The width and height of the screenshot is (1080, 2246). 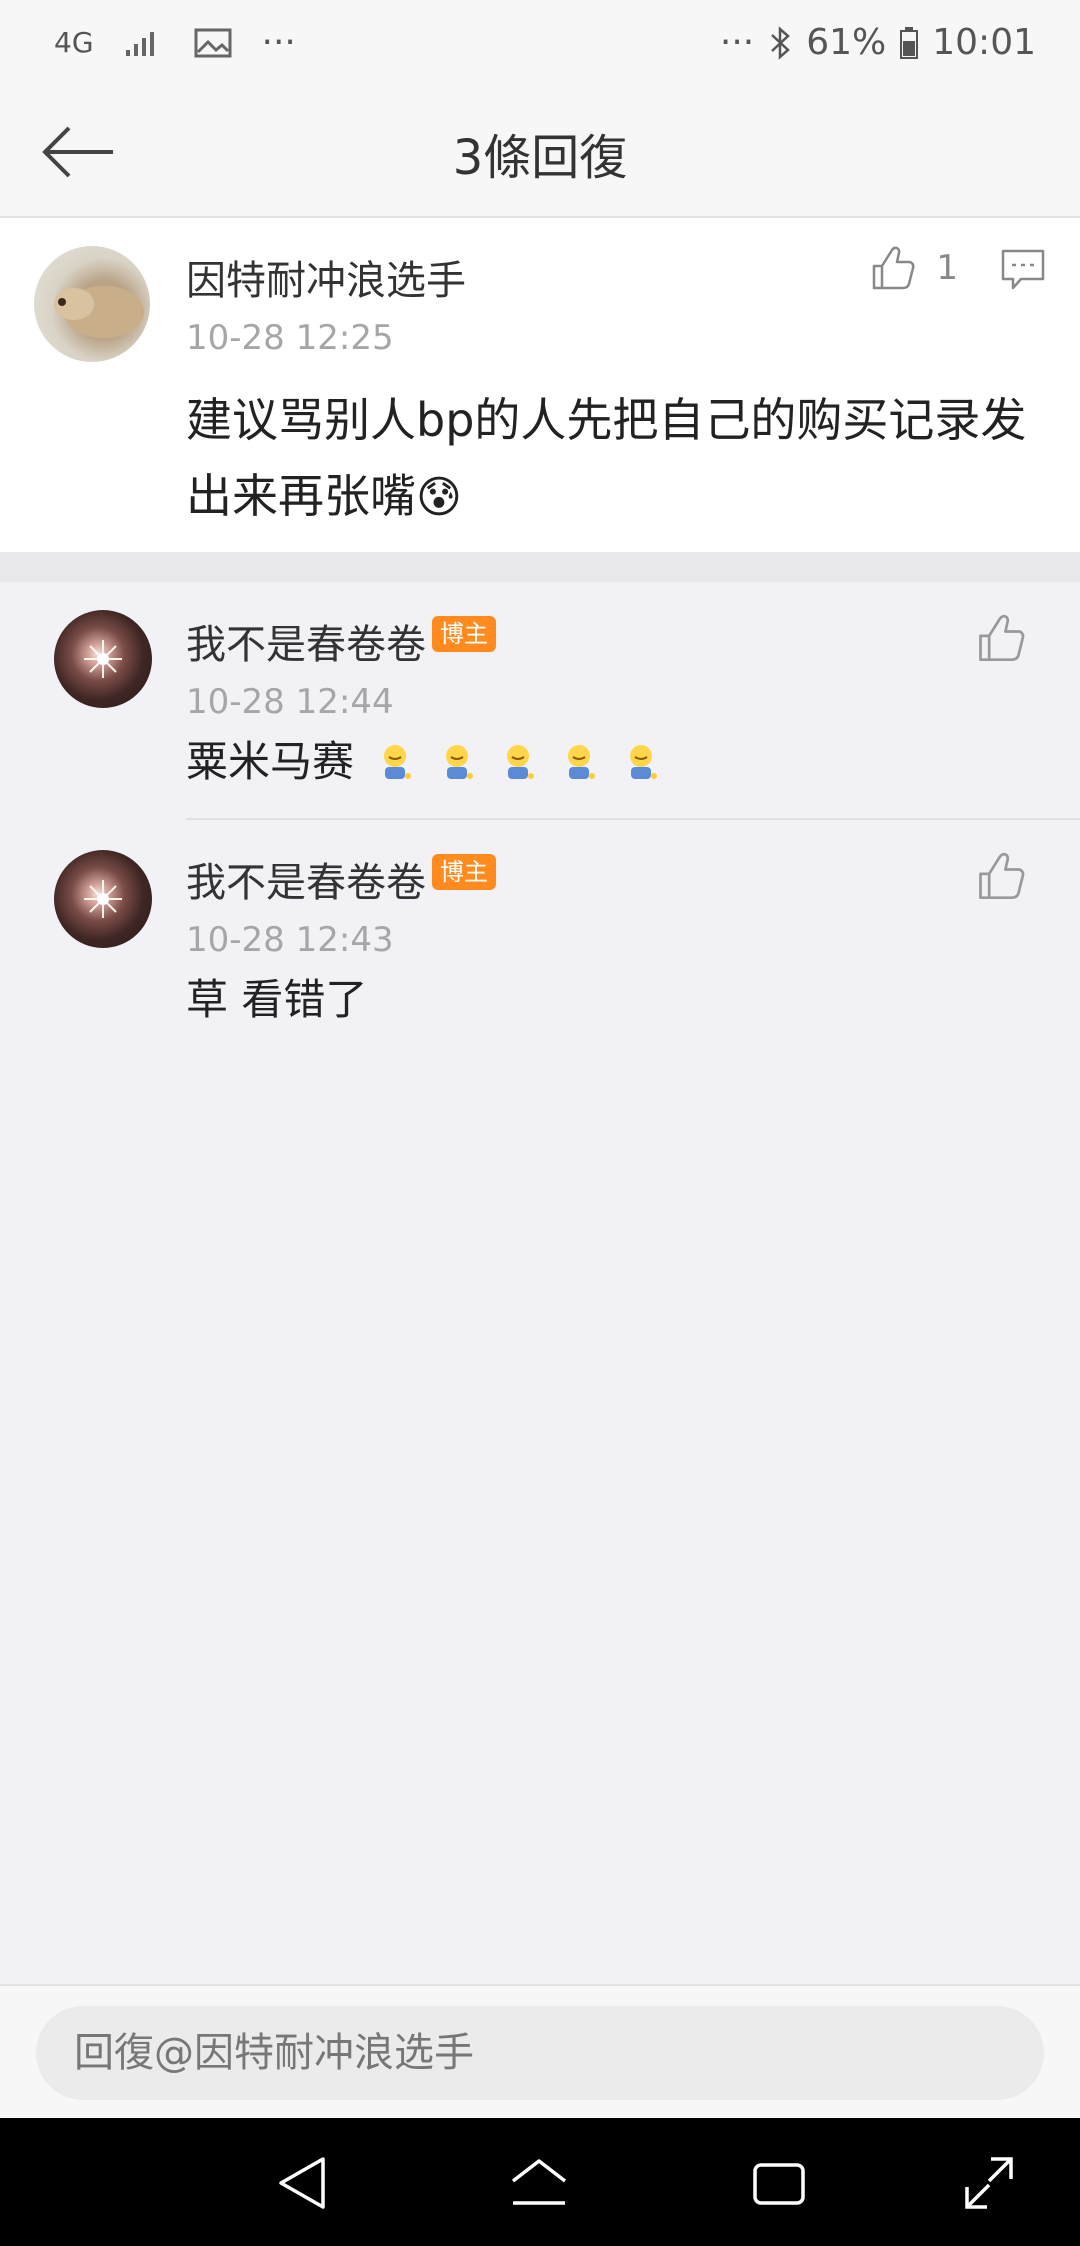 What do you see at coordinates (277, 999) in the screenshot?
I see `reply-content: 草 看错了` at bounding box center [277, 999].